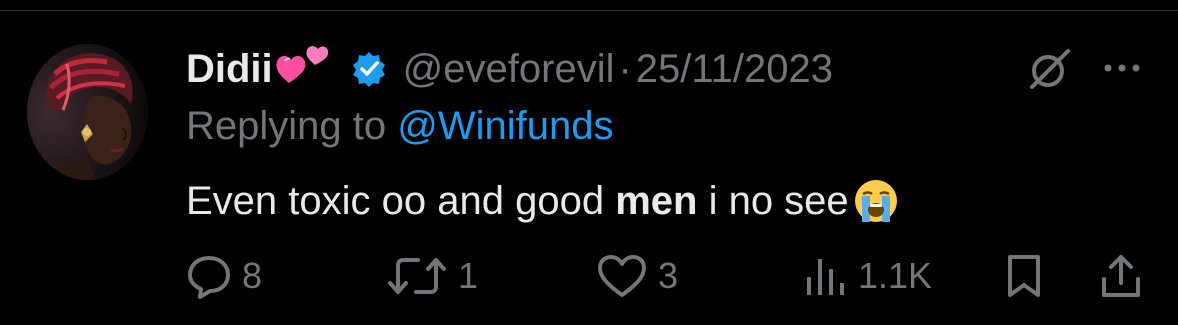  I want to click on tweet-text-part2: i no see, so click(773, 200).